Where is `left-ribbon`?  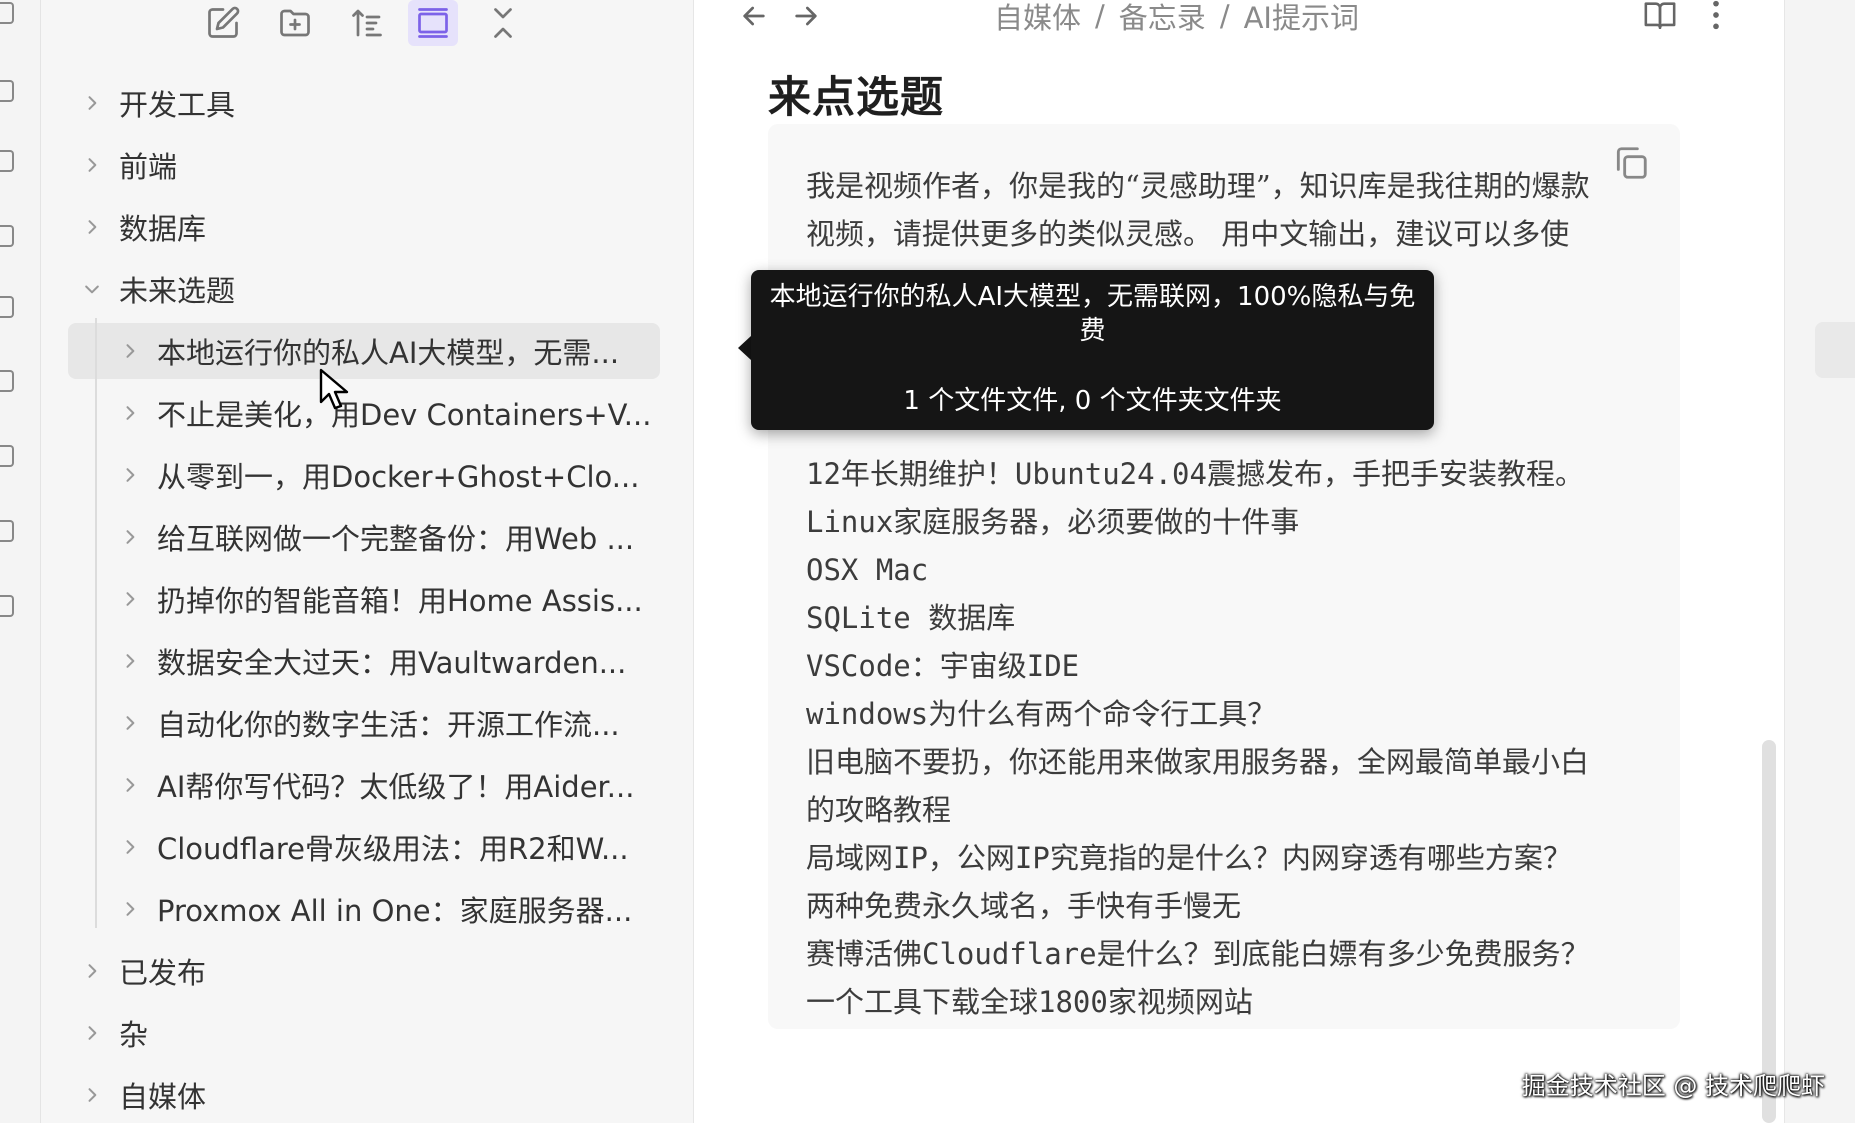
left-ribbon is located at coordinates (20, 561).